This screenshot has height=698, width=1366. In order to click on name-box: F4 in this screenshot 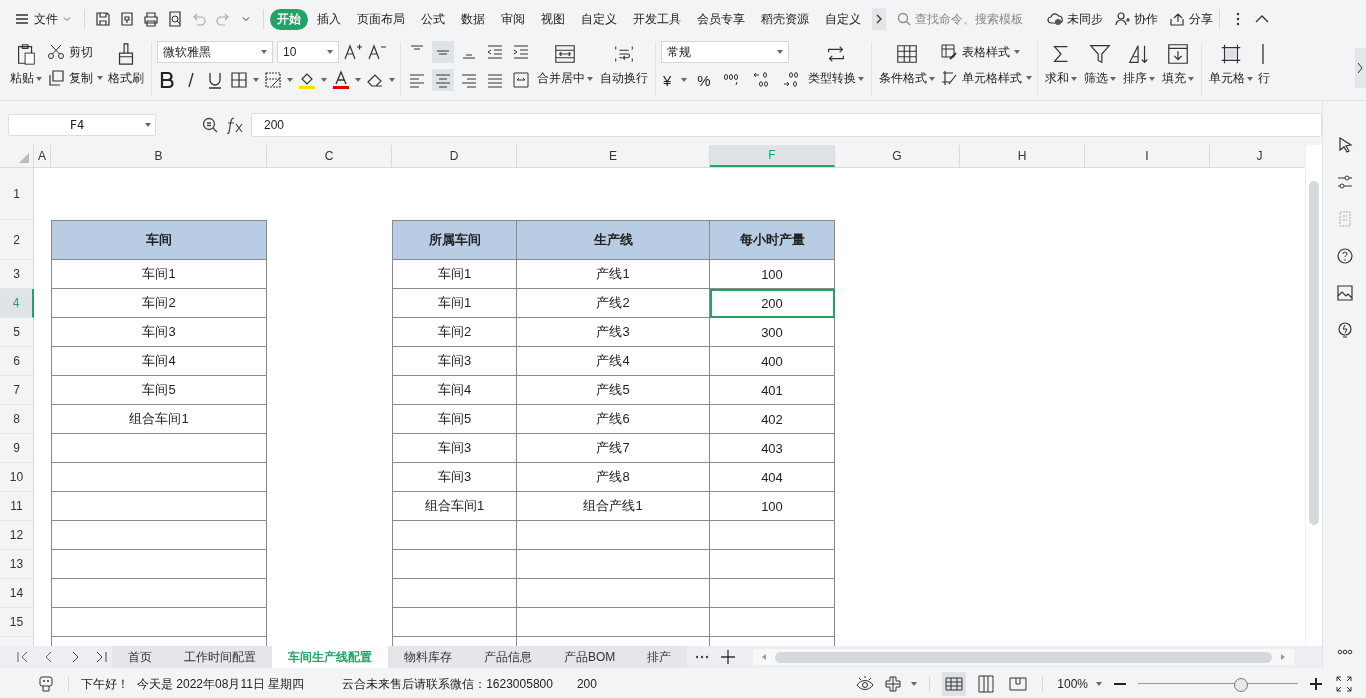, I will do `click(82, 125)`.